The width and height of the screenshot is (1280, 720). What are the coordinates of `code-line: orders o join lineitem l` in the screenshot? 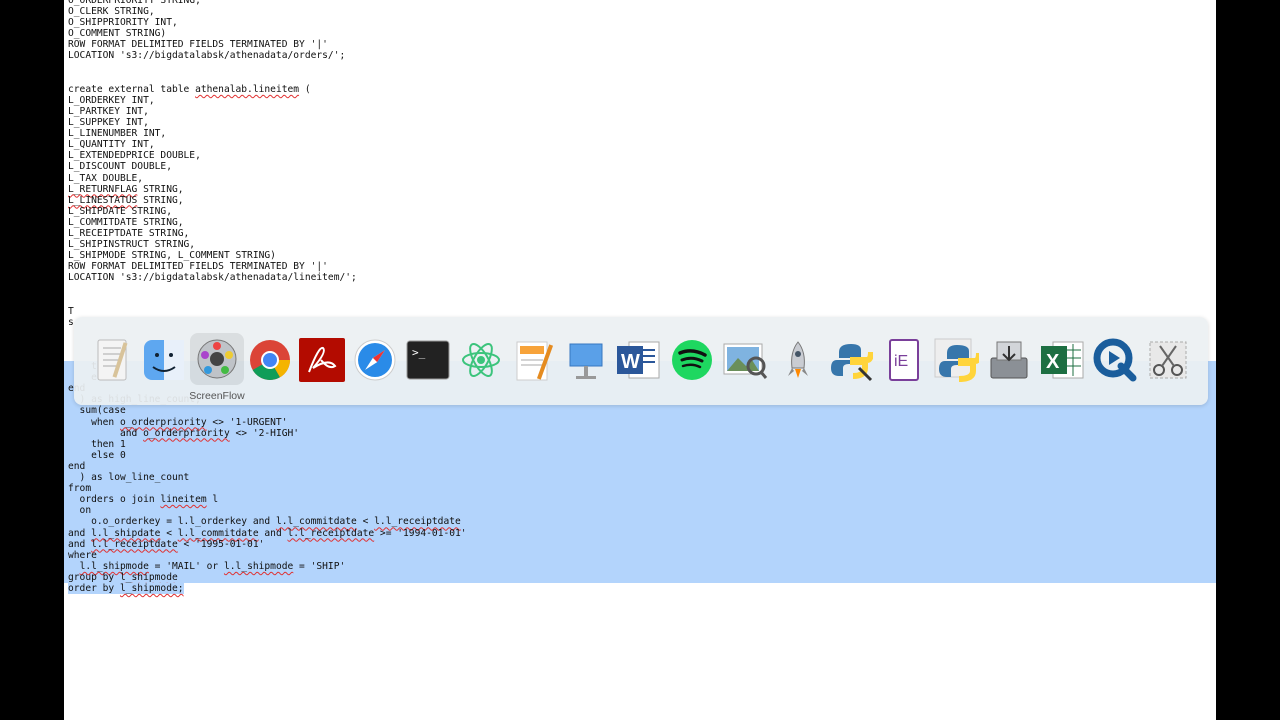 It's located at (640, 500).